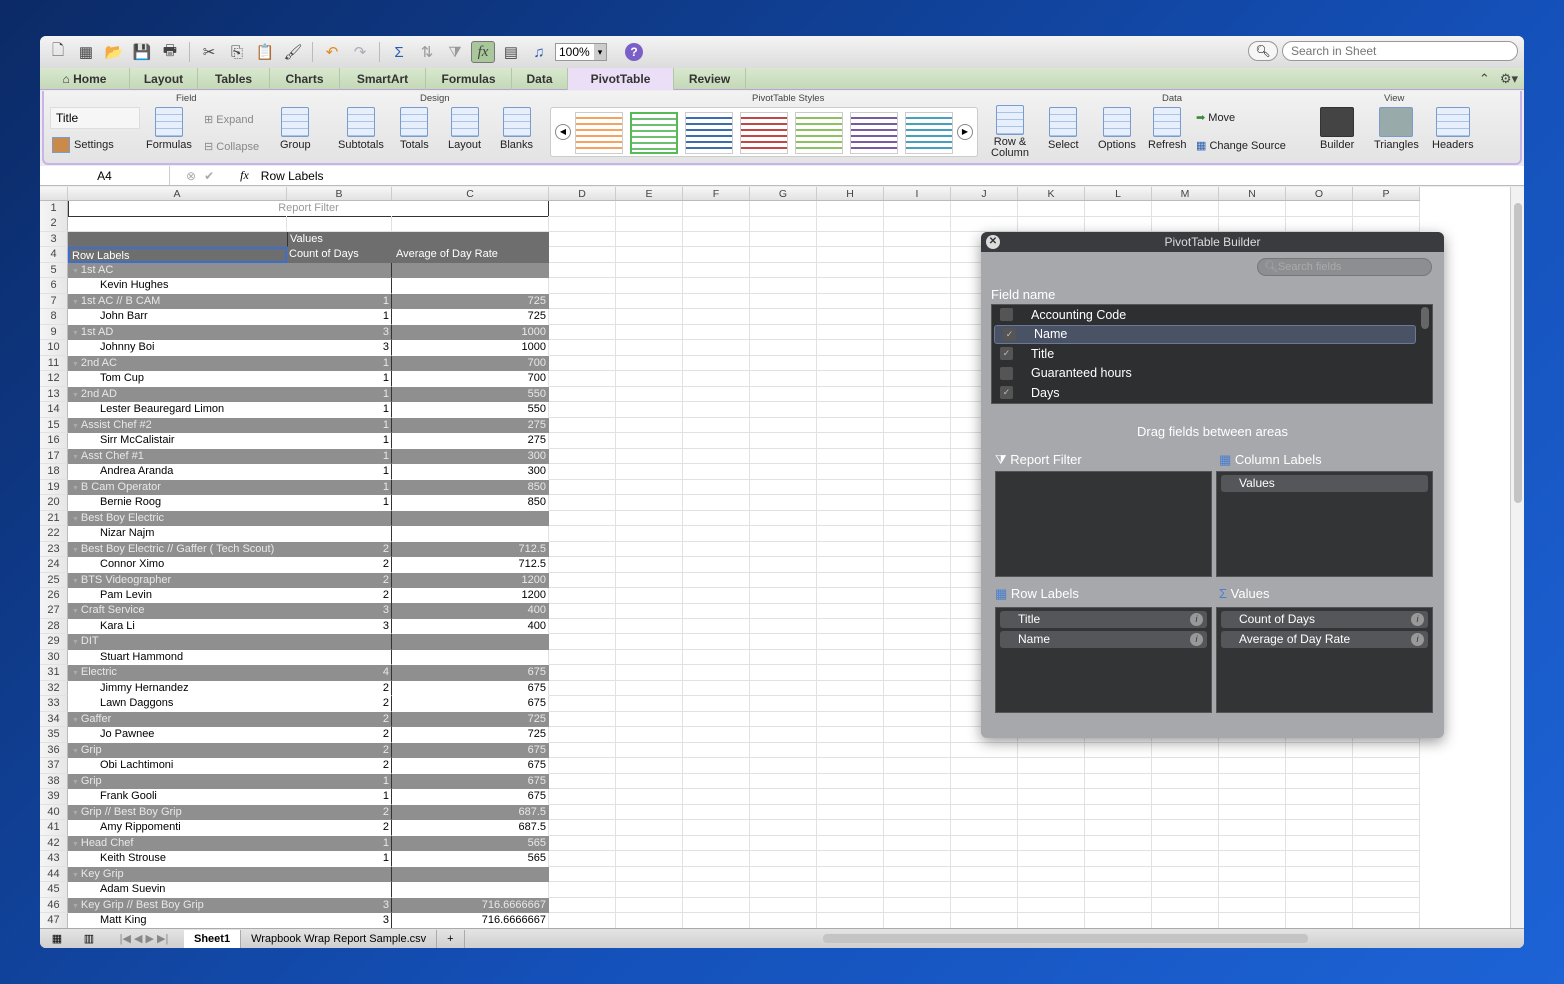 The width and height of the screenshot is (1564, 984). Describe the element at coordinates (470, 596) in the screenshot. I see `cell: 1200` at that location.